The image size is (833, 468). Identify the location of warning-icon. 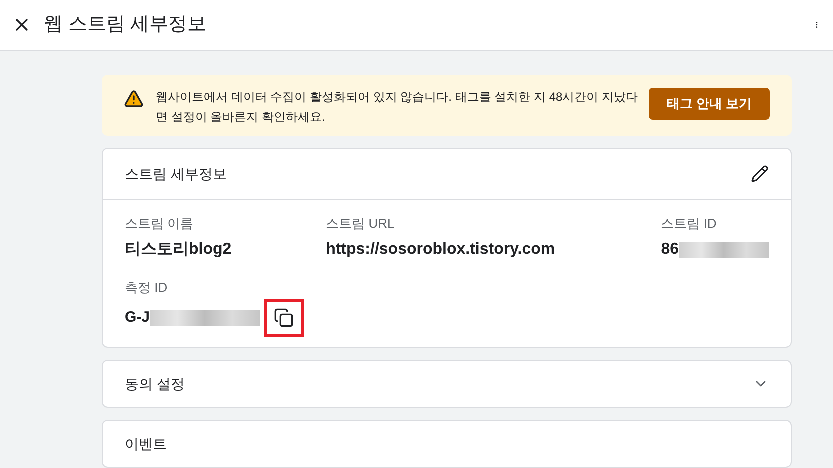
(134, 99).